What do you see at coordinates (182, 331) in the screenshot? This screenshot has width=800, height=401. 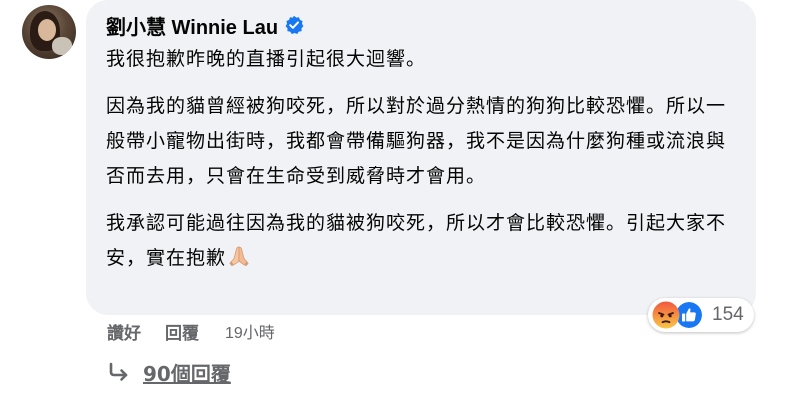 I see `reply-button: 回覆` at bounding box center [182, 331].